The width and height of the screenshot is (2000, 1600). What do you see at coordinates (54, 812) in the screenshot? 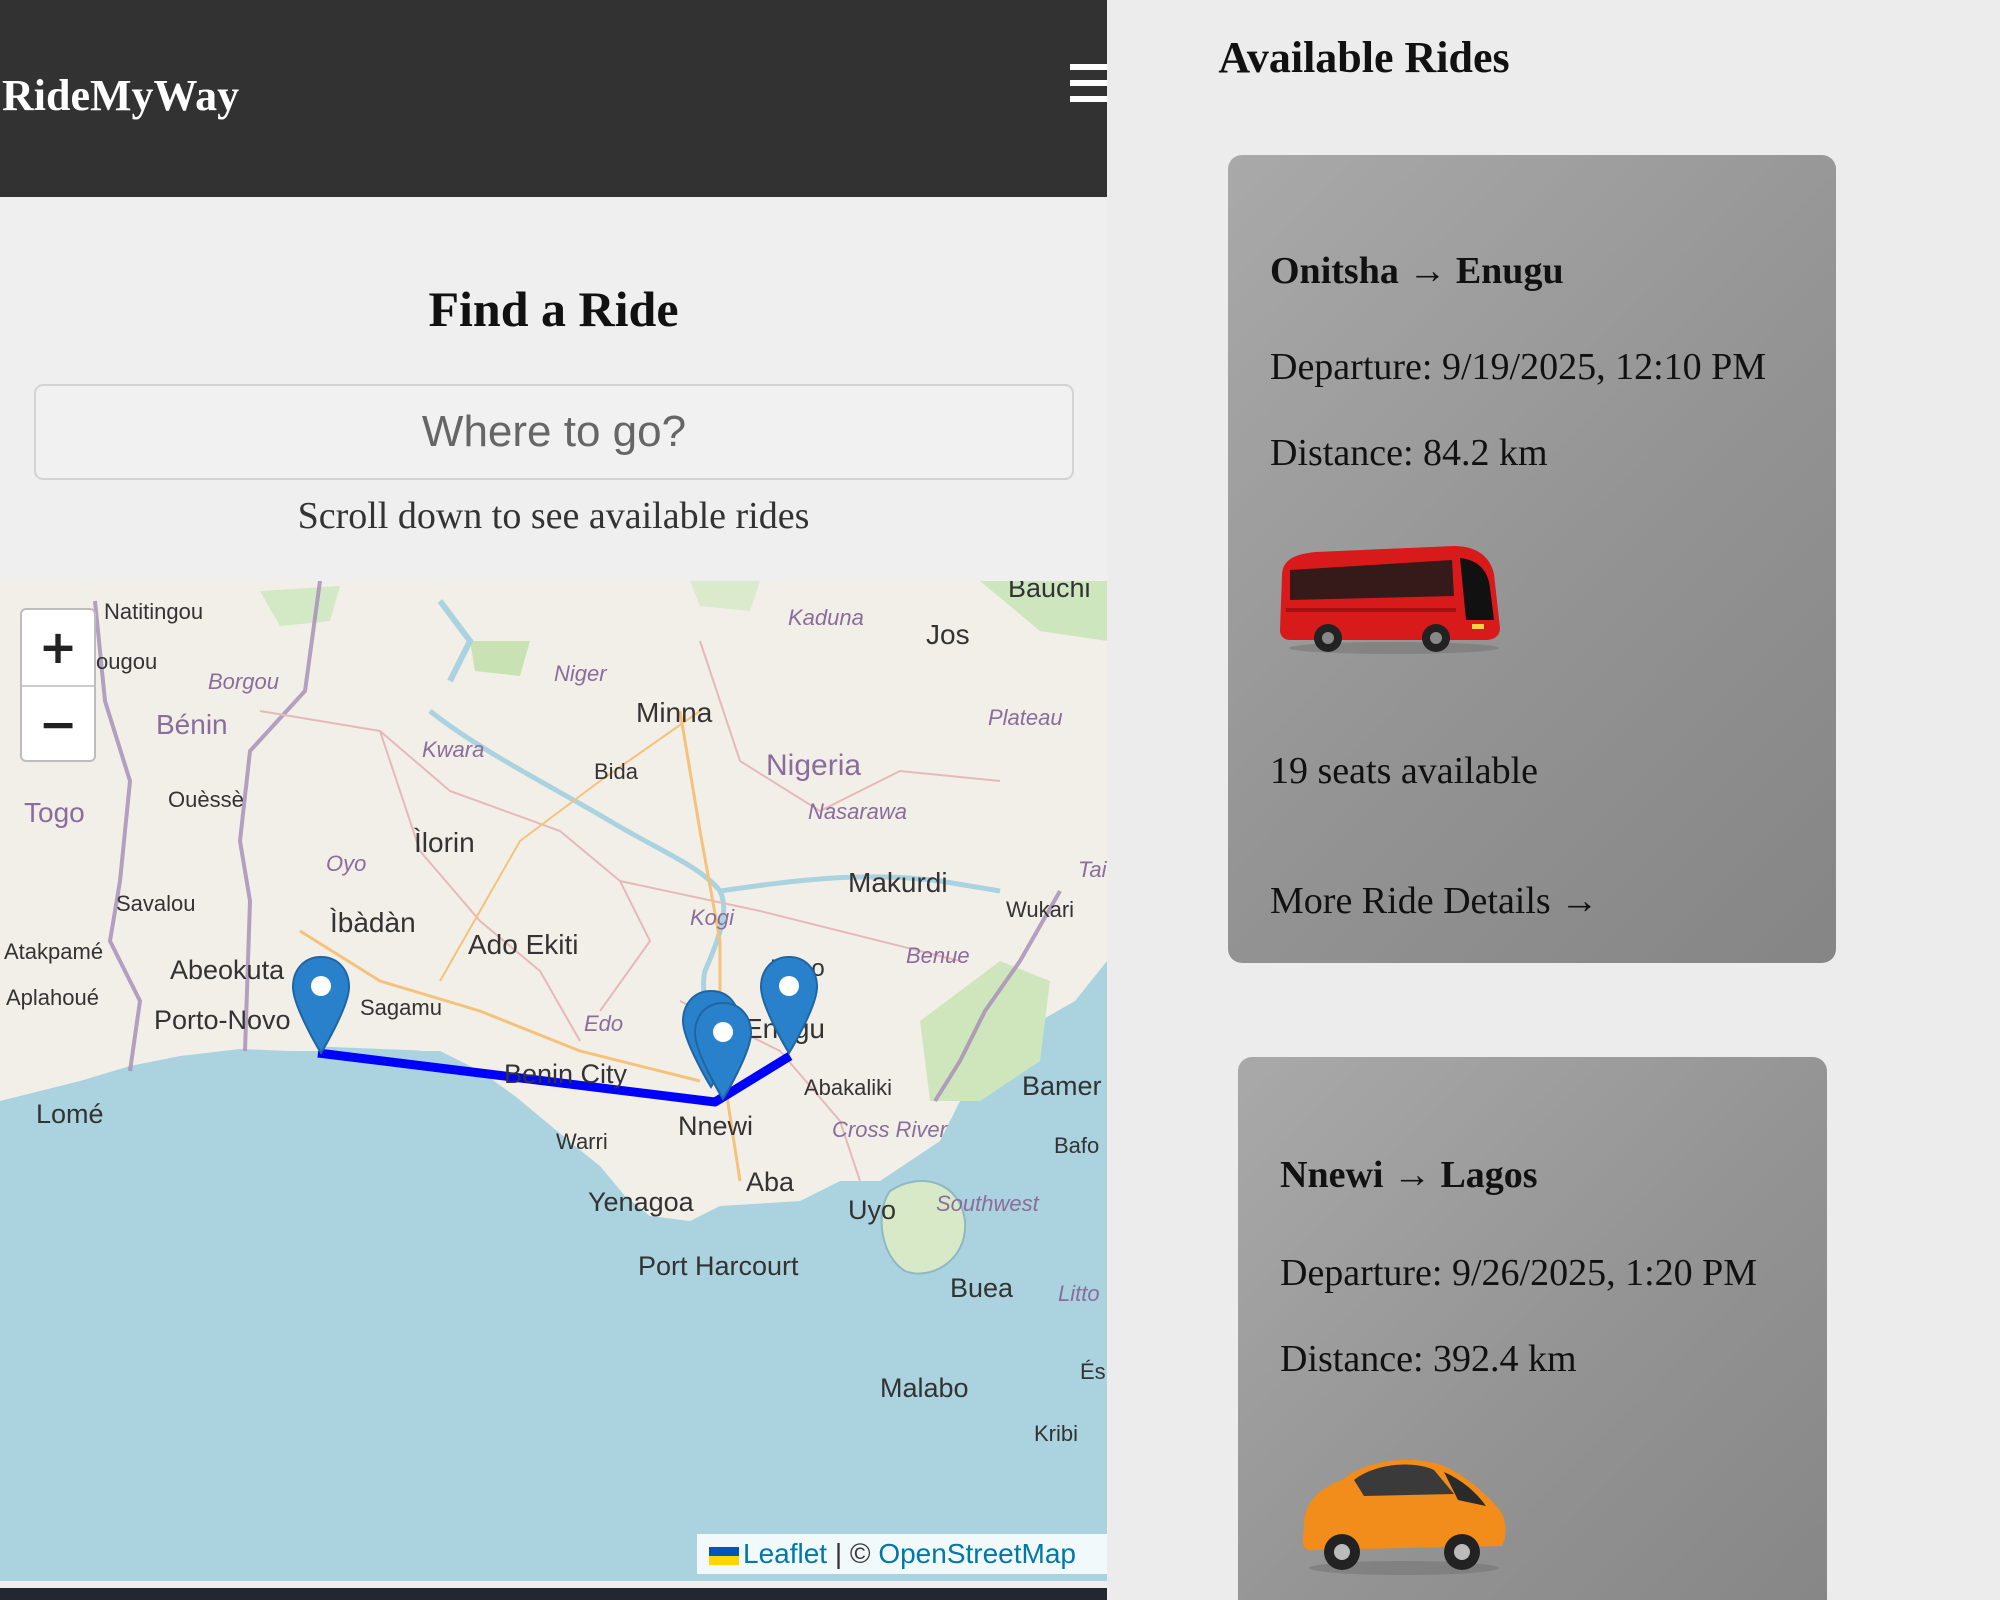
I see `map-label: Togo` at bounding box center [54, 812].